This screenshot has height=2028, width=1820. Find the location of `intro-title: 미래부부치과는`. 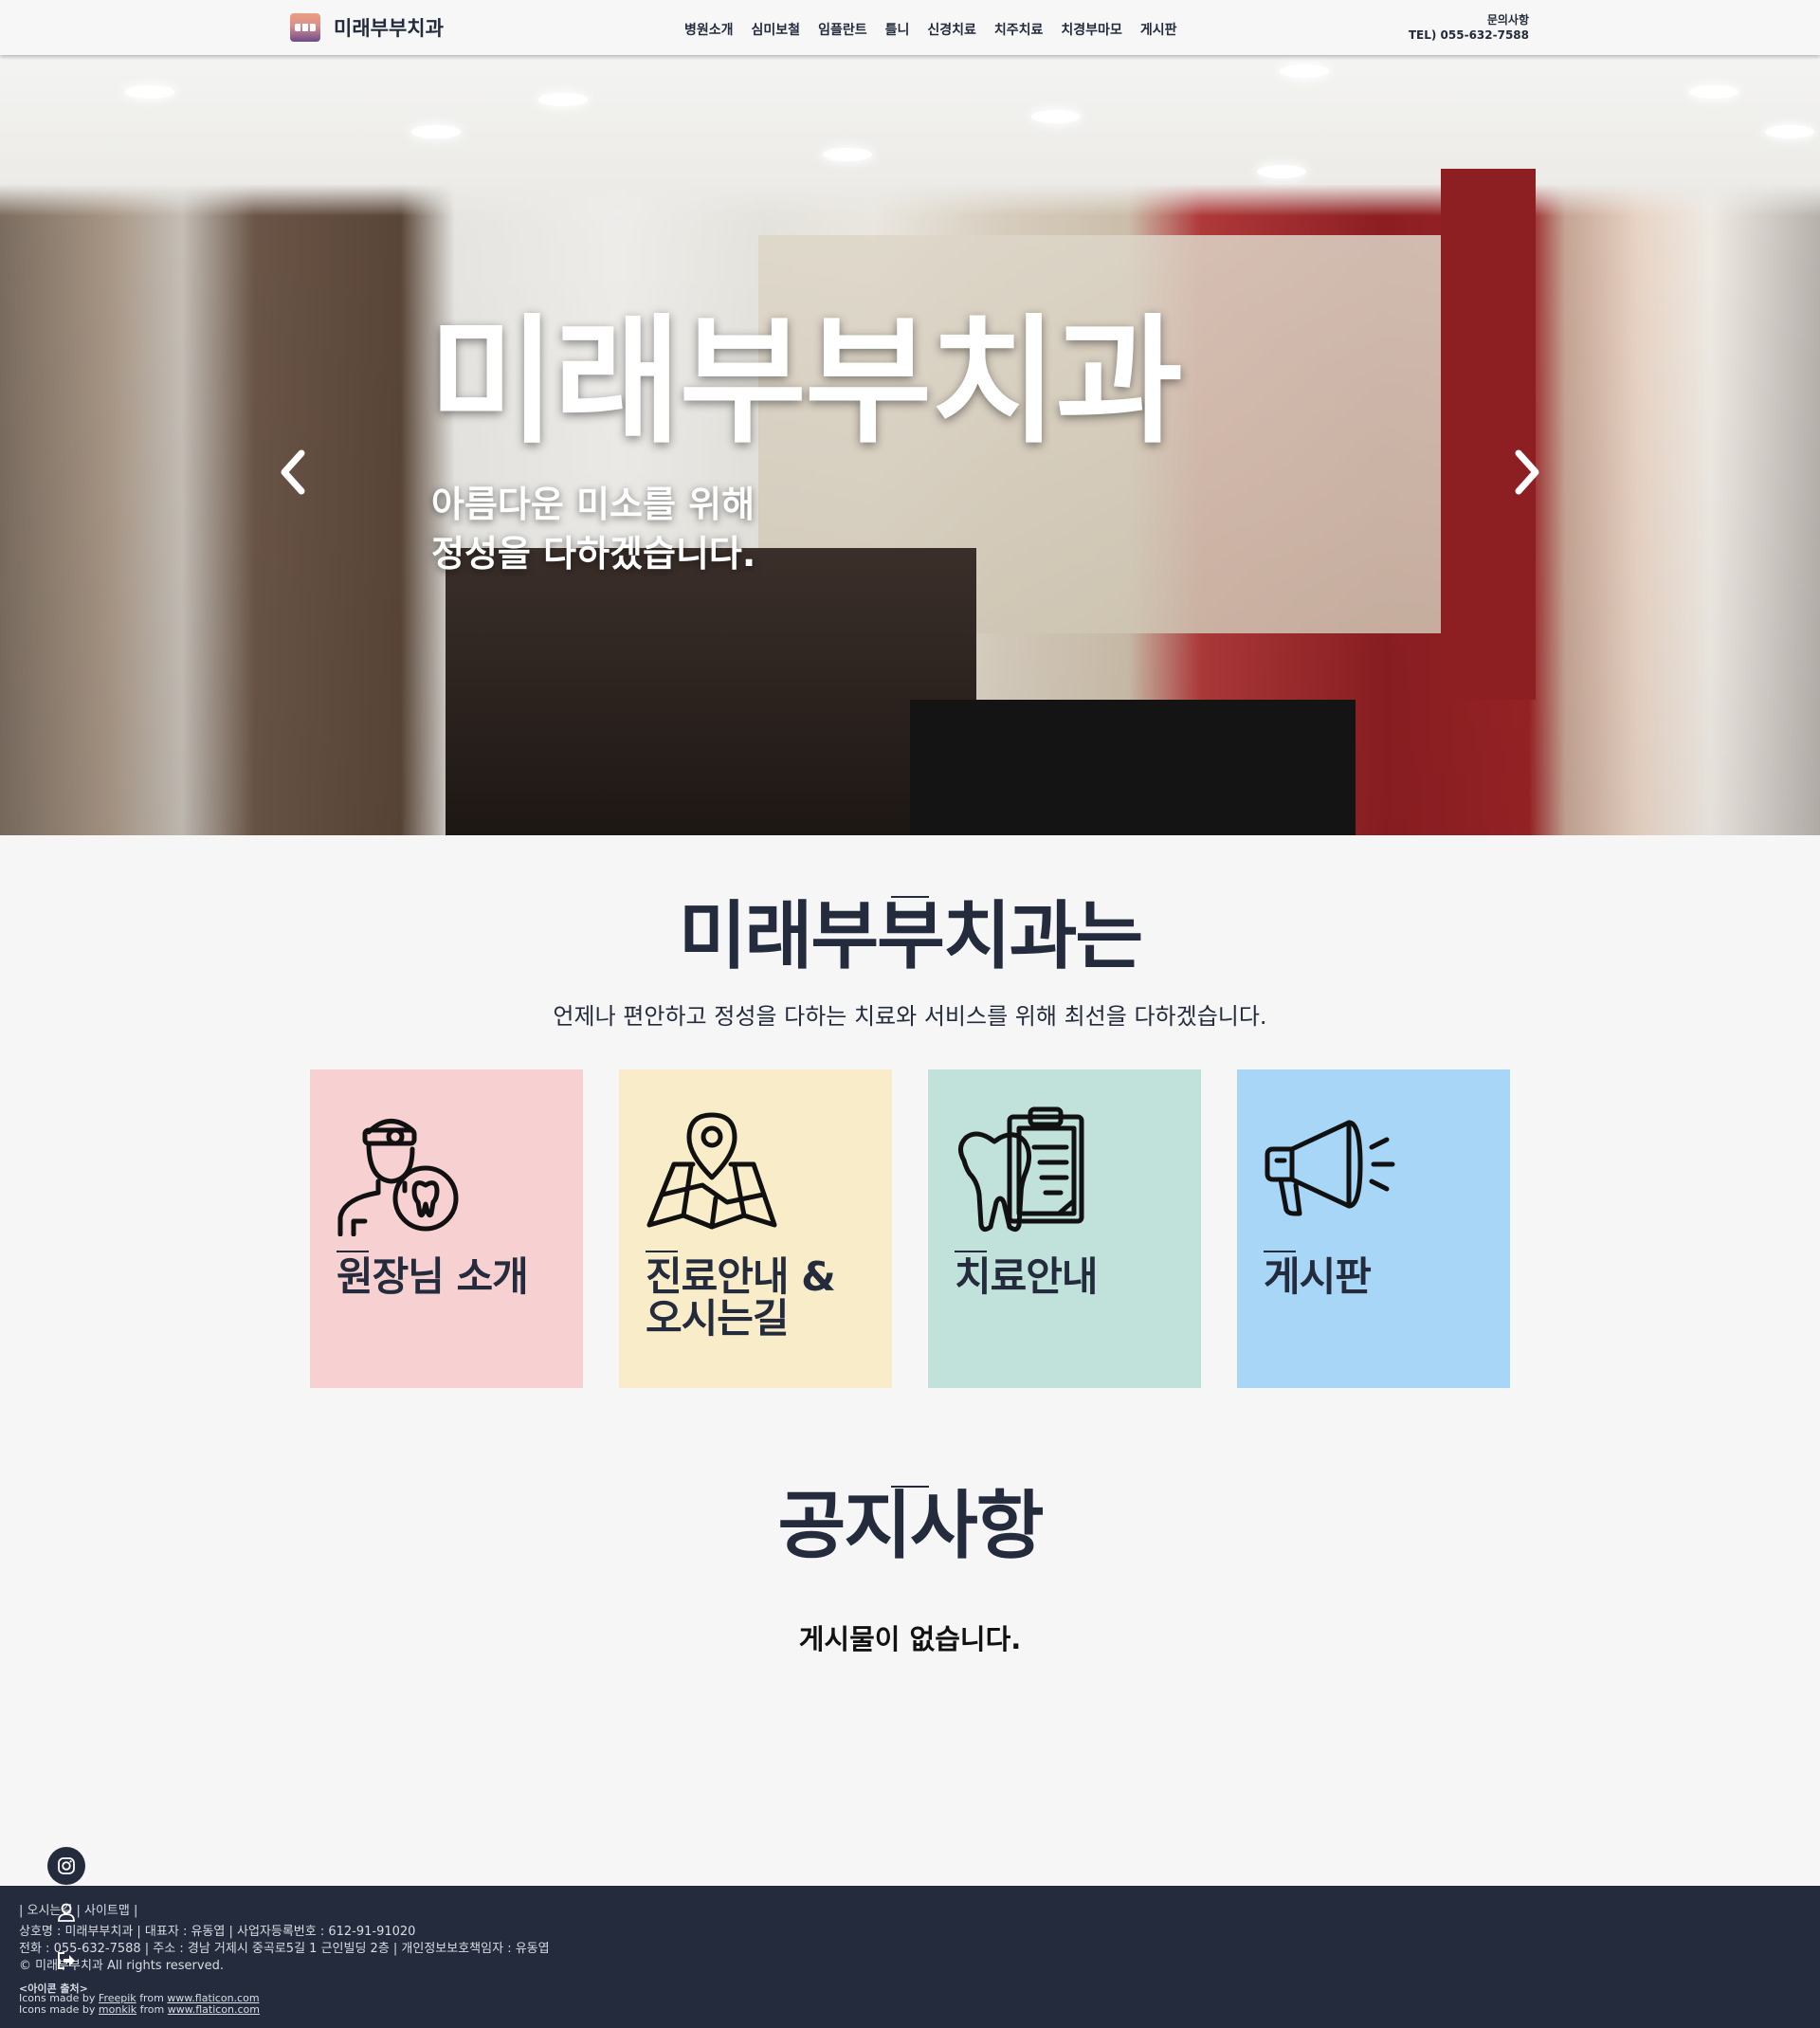

intro-title: 미래부부치과는 is located at coordinates (910, 936).